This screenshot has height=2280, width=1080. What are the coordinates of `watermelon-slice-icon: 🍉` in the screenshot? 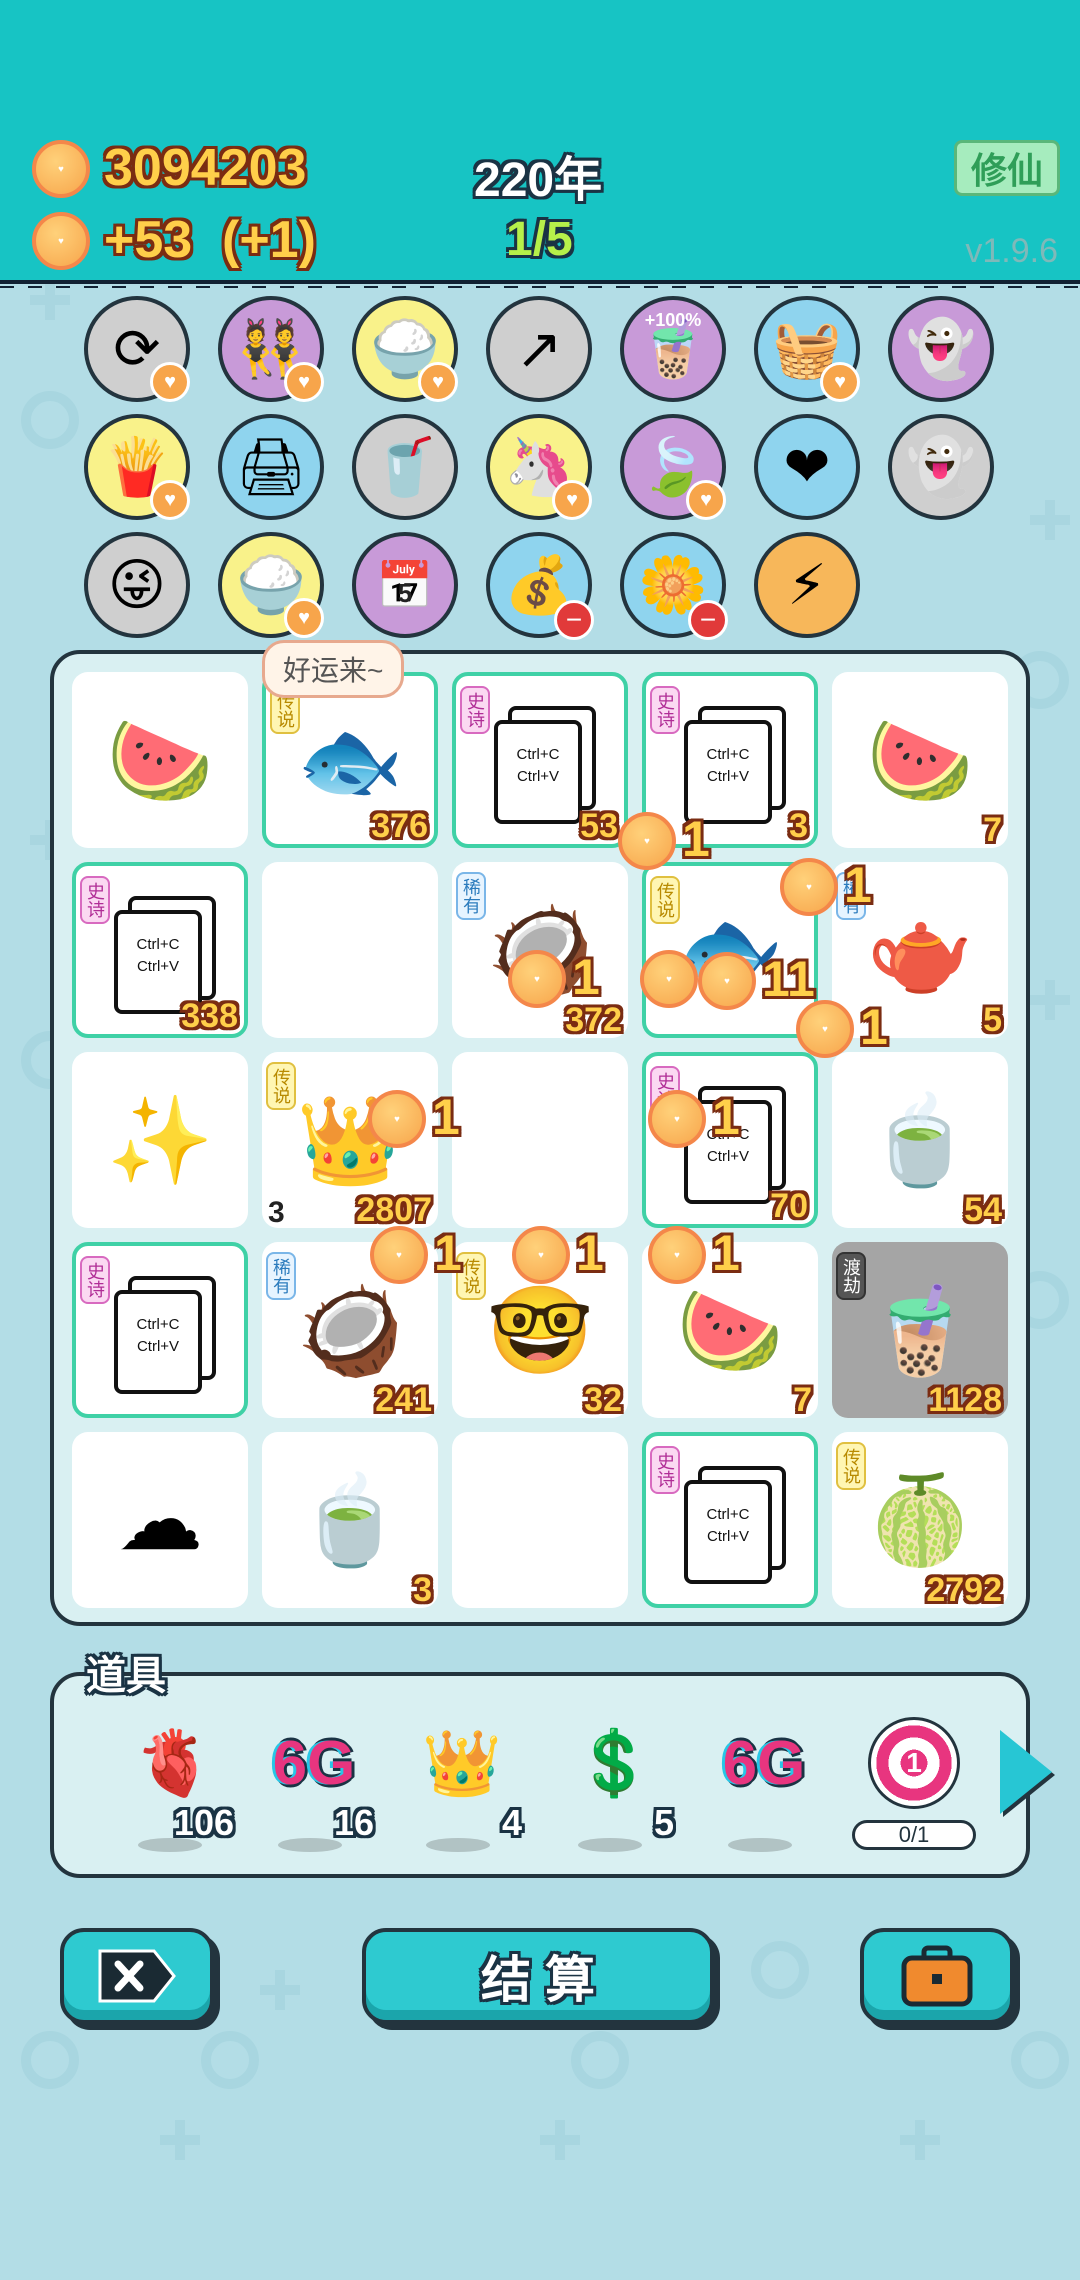 It's located at (160, 760).